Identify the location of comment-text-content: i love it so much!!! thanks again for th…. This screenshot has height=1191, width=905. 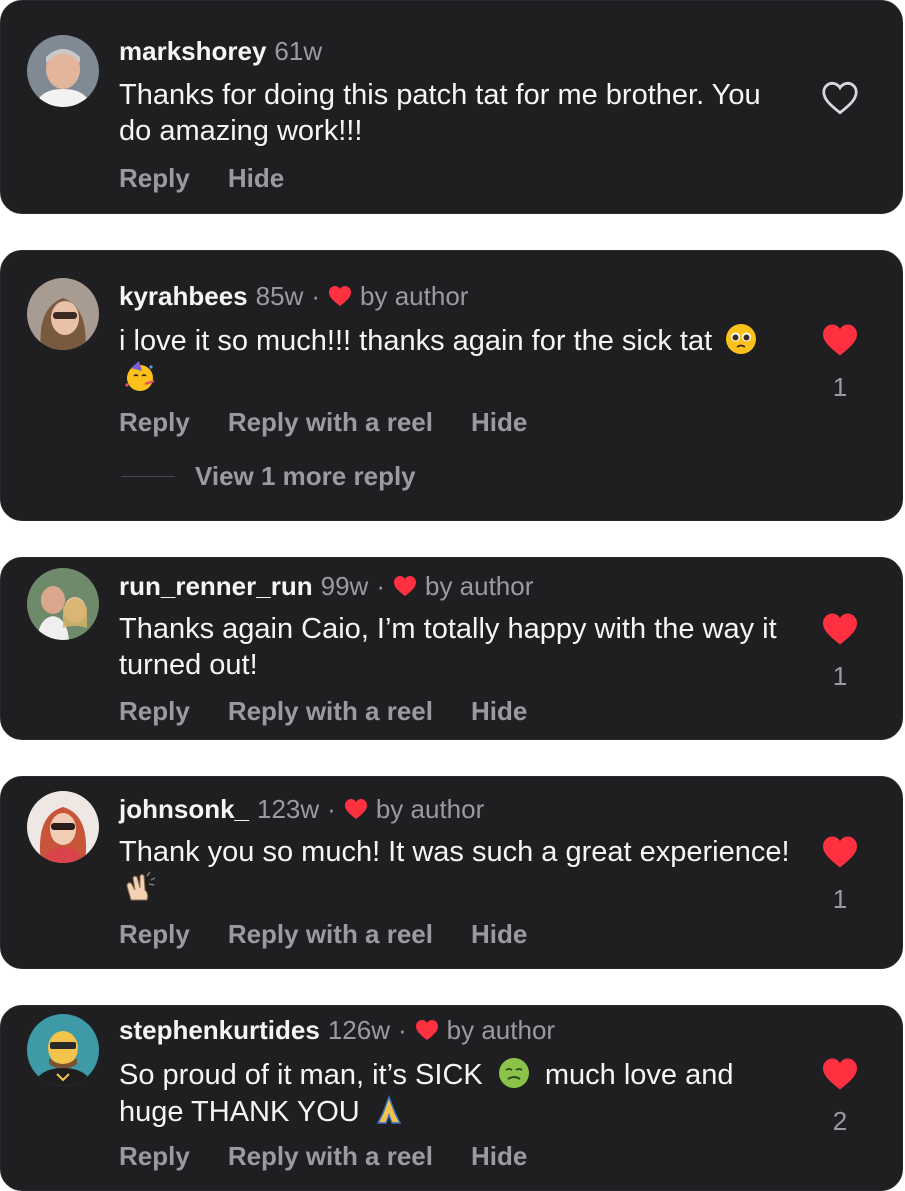
(416, 341).